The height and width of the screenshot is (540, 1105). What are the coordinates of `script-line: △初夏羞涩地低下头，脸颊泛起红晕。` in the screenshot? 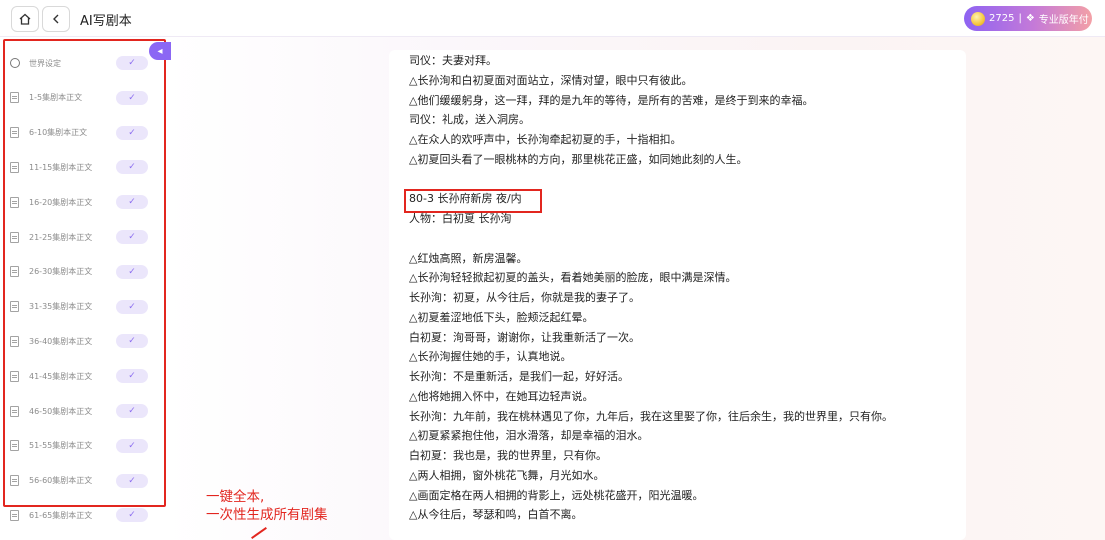 It's located at (501, 317).